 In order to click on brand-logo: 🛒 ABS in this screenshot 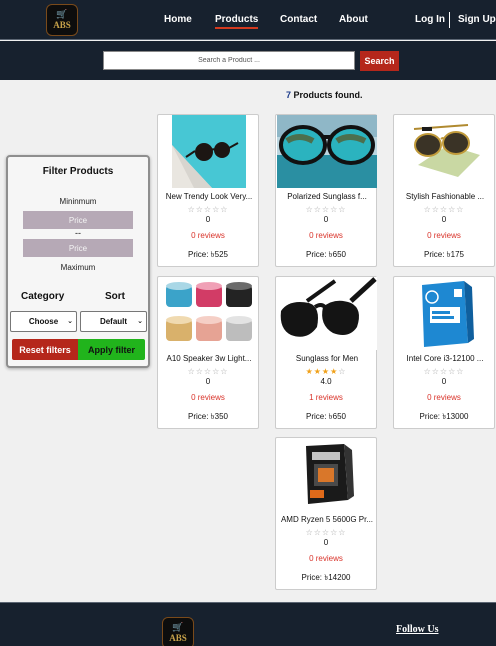, I will do `click(62, 20)`.